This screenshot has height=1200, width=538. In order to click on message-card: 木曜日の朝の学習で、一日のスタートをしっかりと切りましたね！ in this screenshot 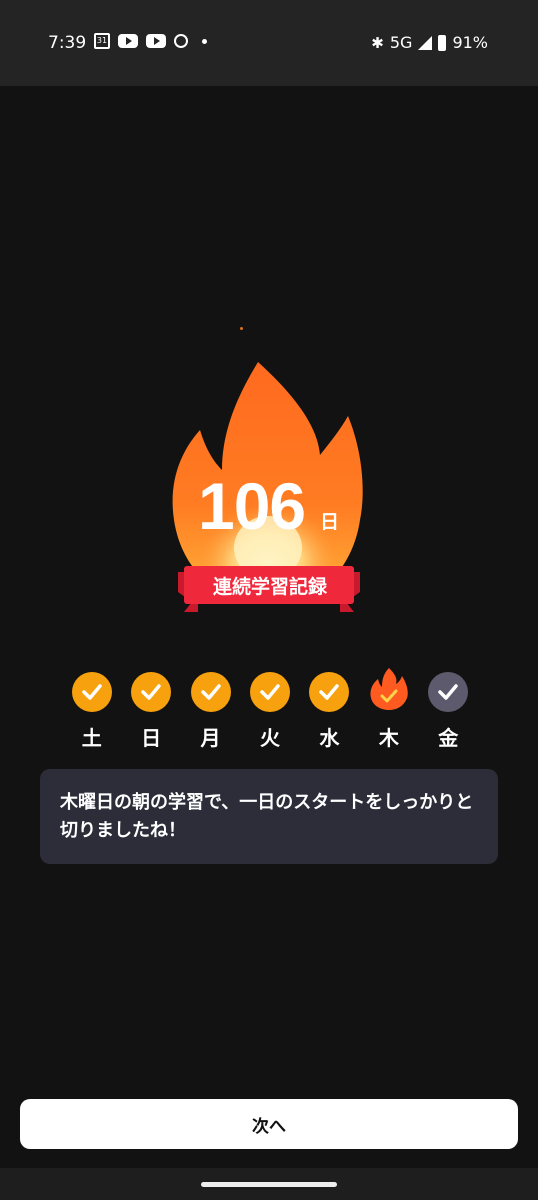, I will do `click(269, 816)`.